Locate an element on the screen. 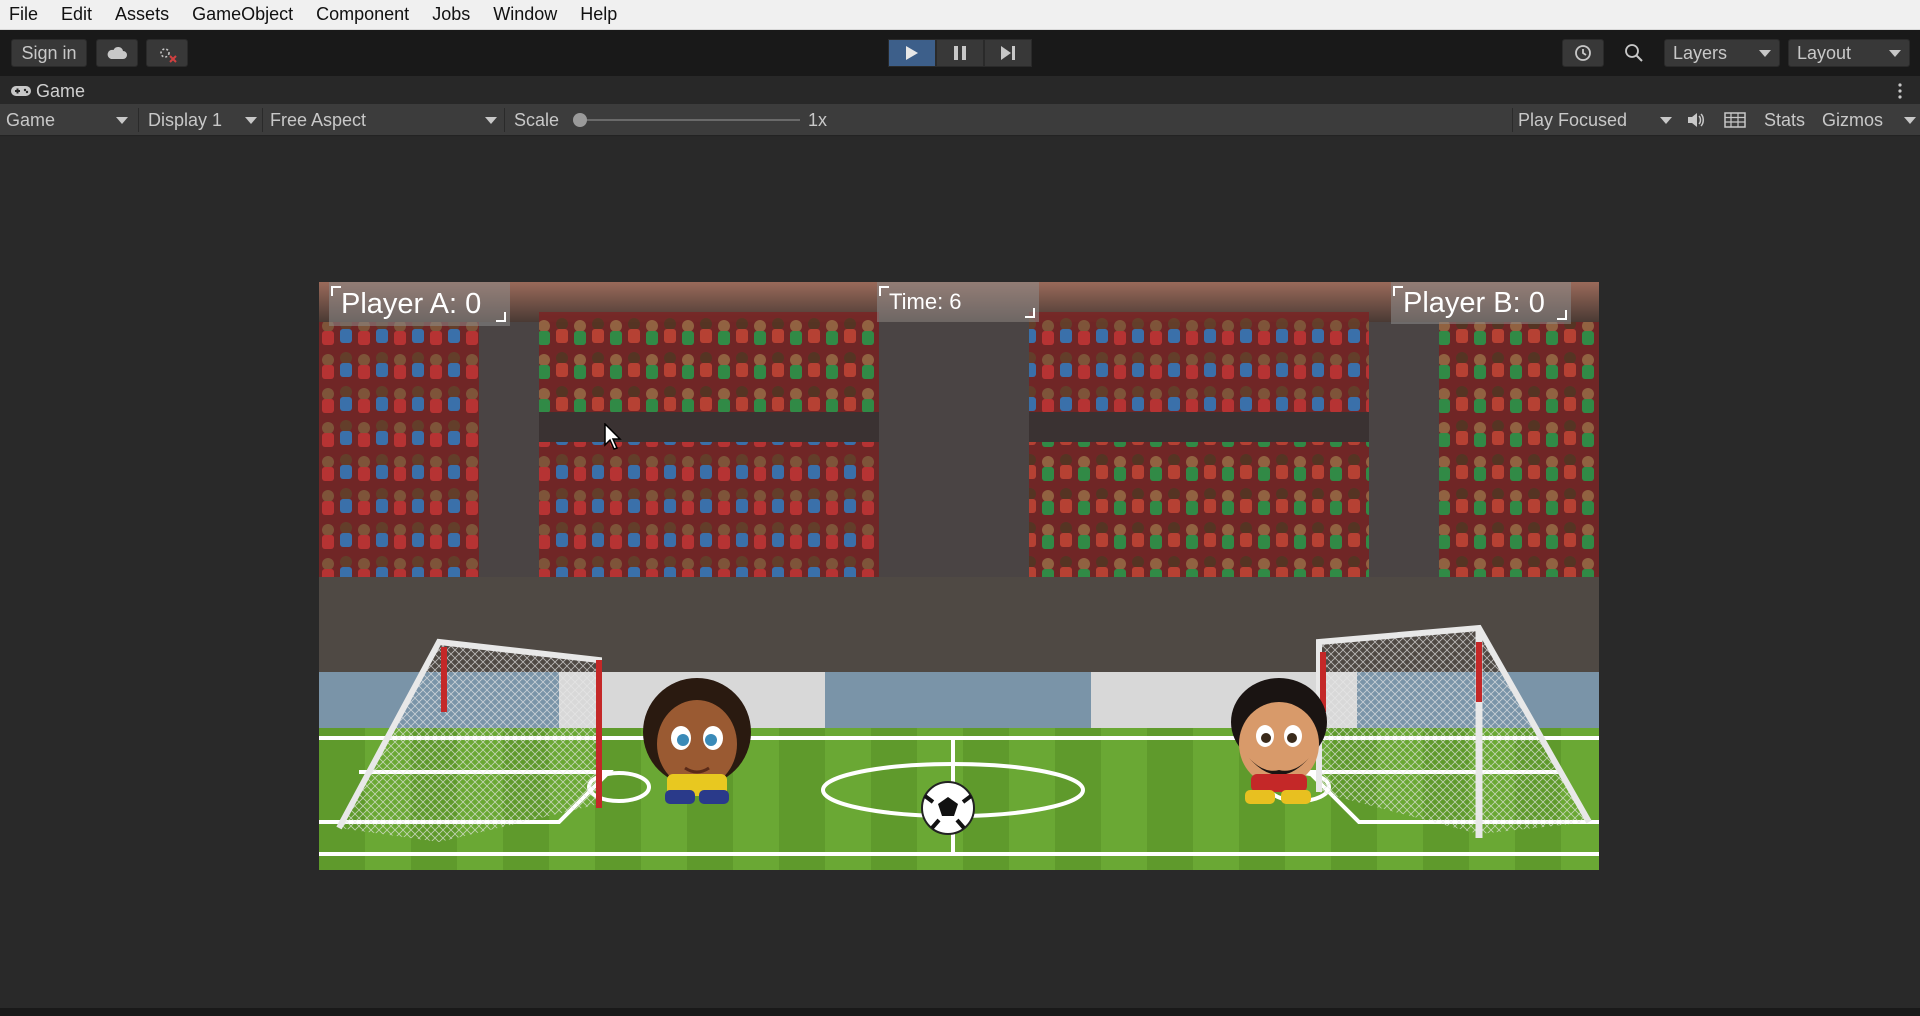 This screenshot has width=1920, height=1016. step-button is located at coordinates (1008, 53).